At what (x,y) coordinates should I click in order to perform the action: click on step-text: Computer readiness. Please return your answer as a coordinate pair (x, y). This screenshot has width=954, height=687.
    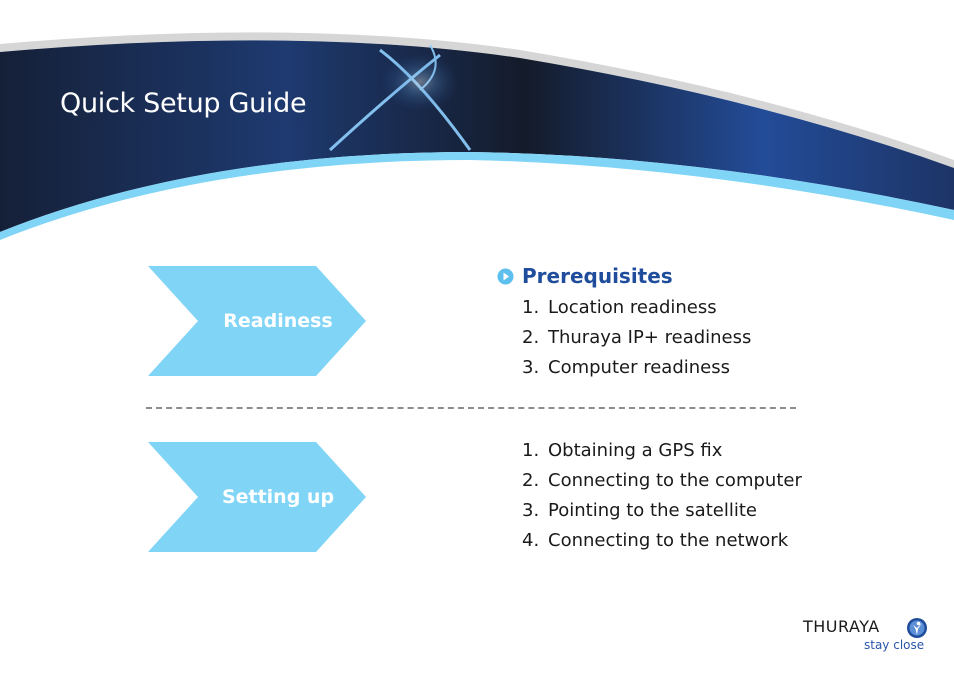
    Looking at the image, I should click on (639, 367).